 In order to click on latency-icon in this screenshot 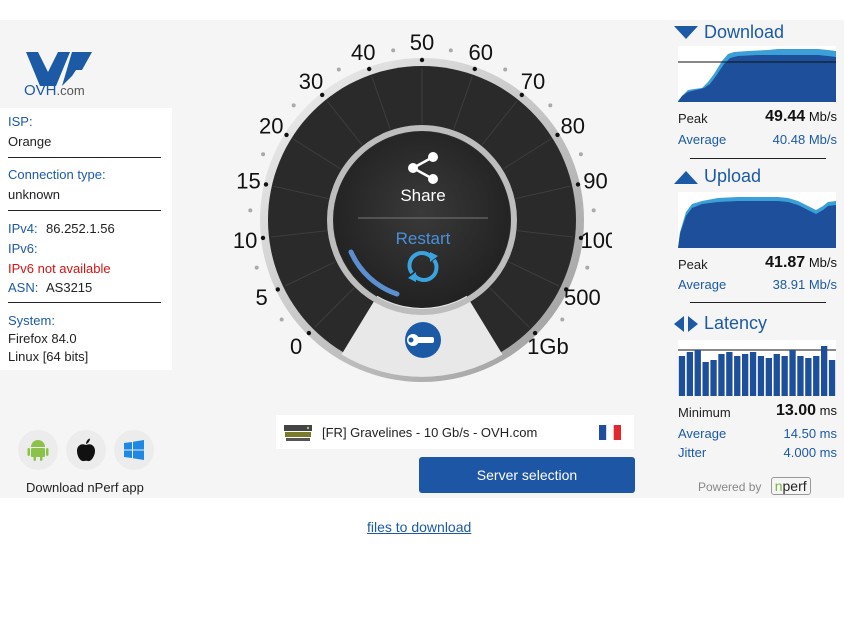, I will do `click(686, 323)`.